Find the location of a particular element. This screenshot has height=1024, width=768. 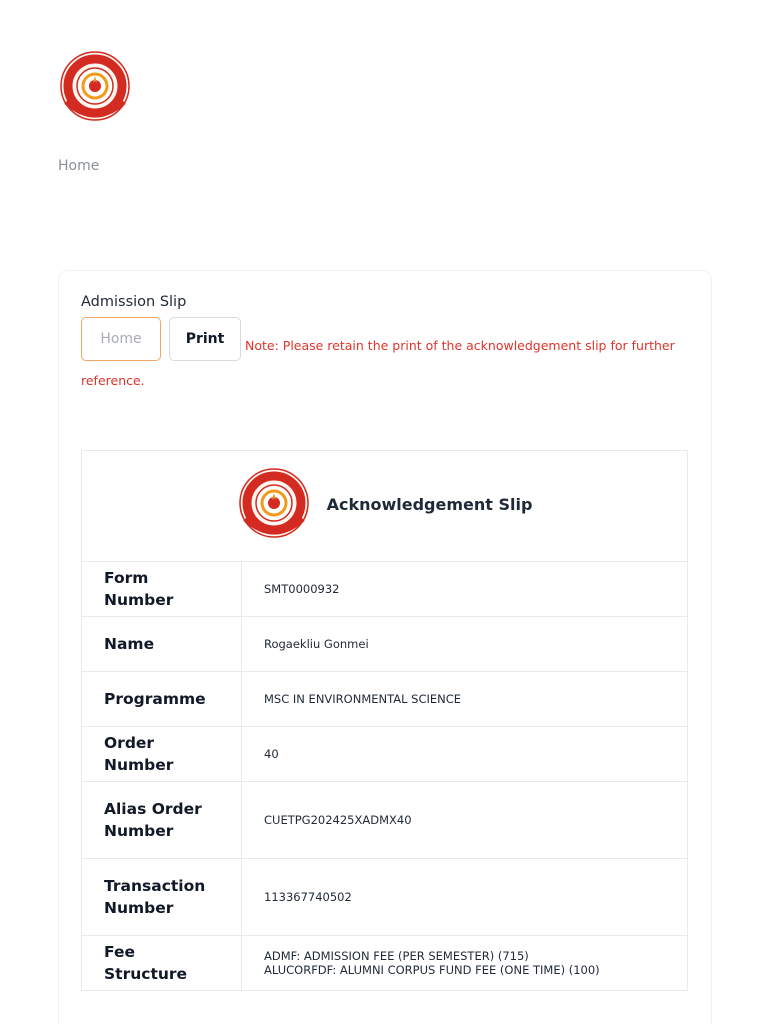

table-row: Alias Order Number CUETPG202425XADMX40 is located at coordinates (384, 820).